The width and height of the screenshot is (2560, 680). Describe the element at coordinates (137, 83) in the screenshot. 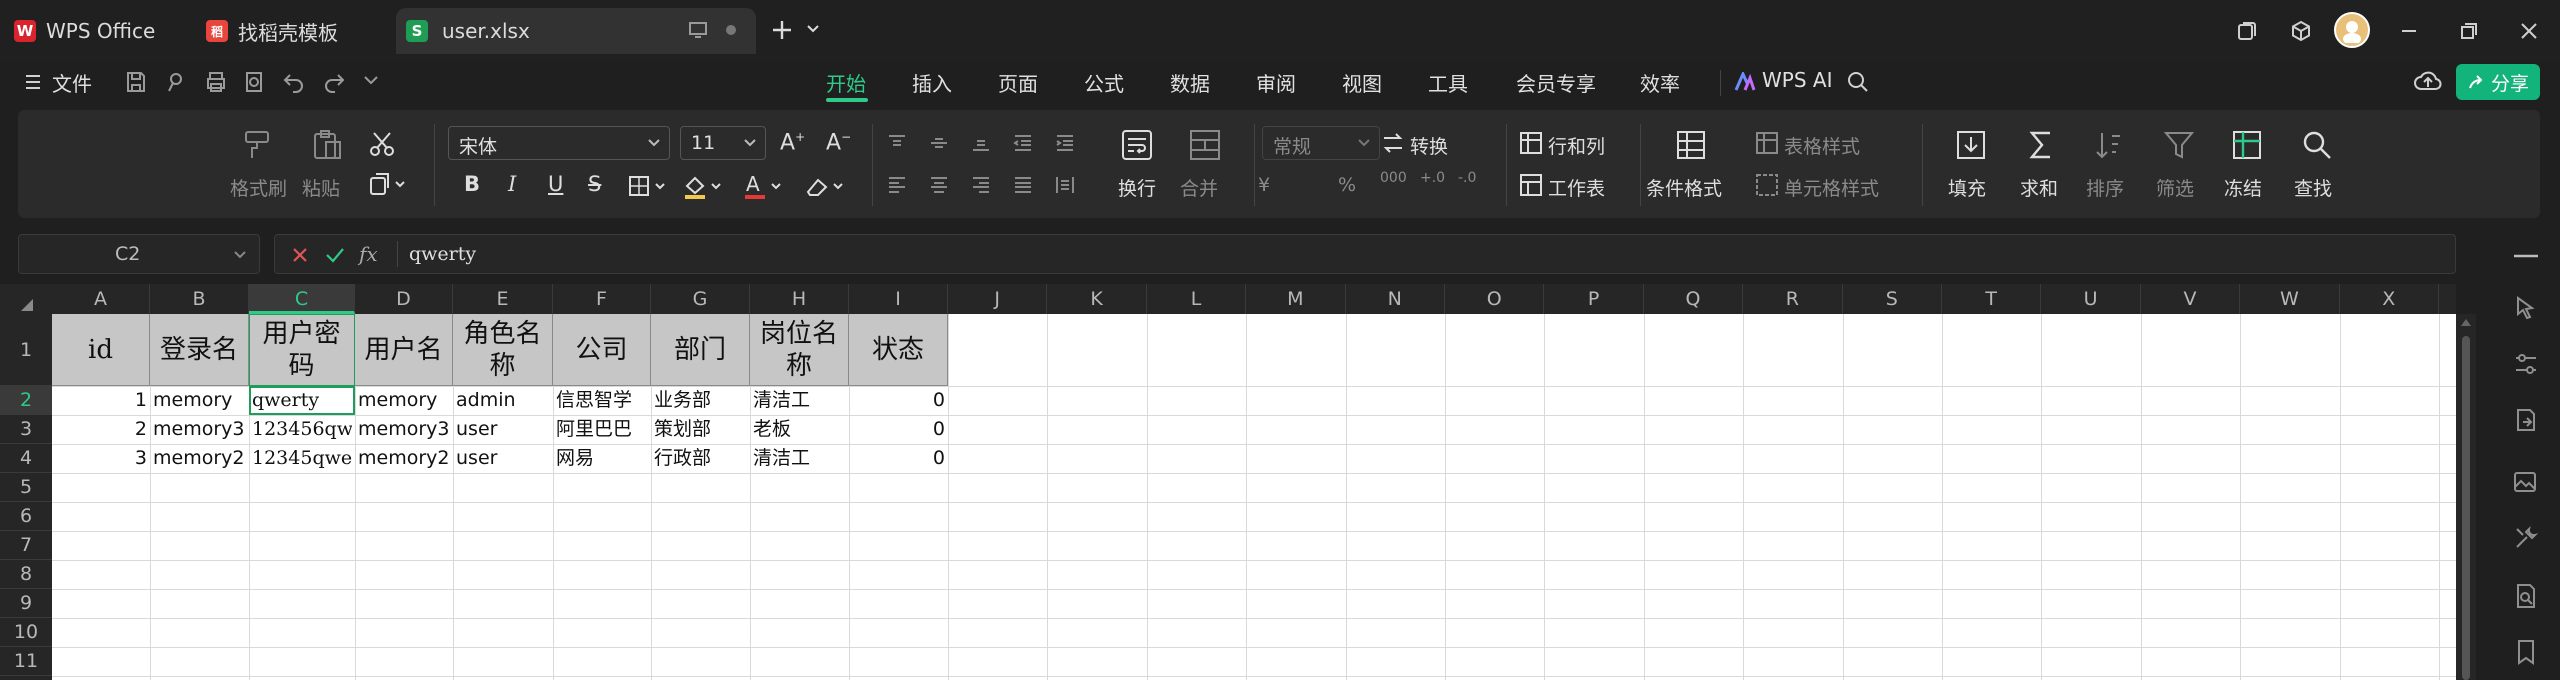

I see `save-icon` at that location.